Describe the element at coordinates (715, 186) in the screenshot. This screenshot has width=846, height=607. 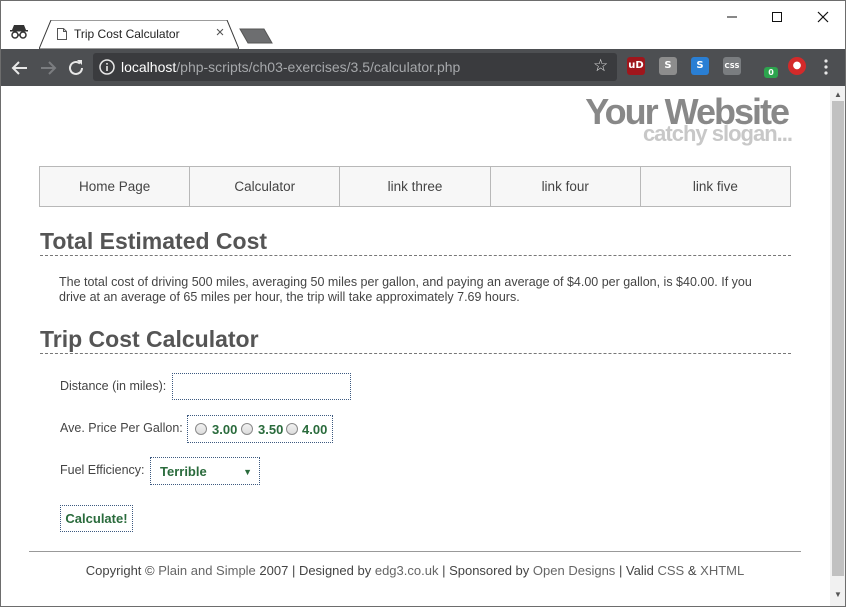
I see `nav-link-five: link five` at that location.